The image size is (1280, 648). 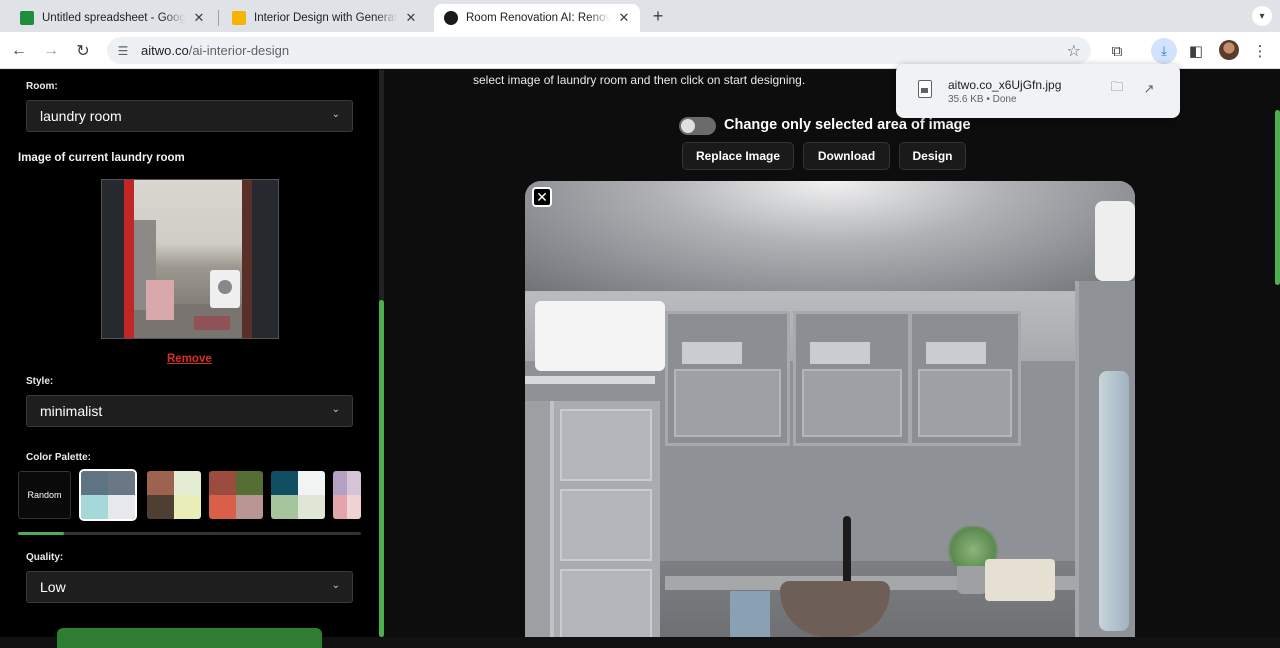 What do you see at coordinates (189, 638) in the screenshot?
I see `start-designing-button` at bounding box center [189, 638].